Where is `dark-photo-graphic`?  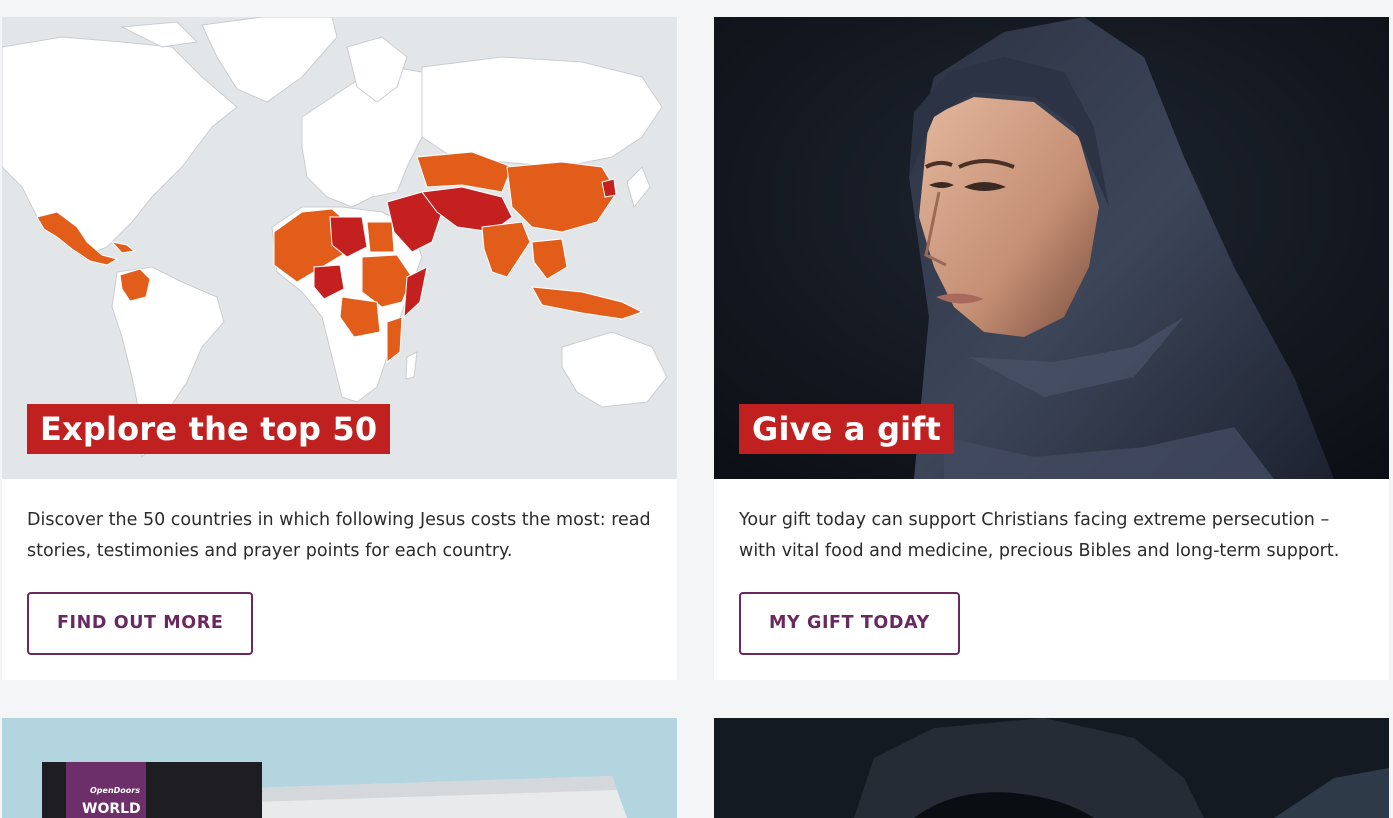 dark-photo-graphic is located at coordinates (1051, 768).